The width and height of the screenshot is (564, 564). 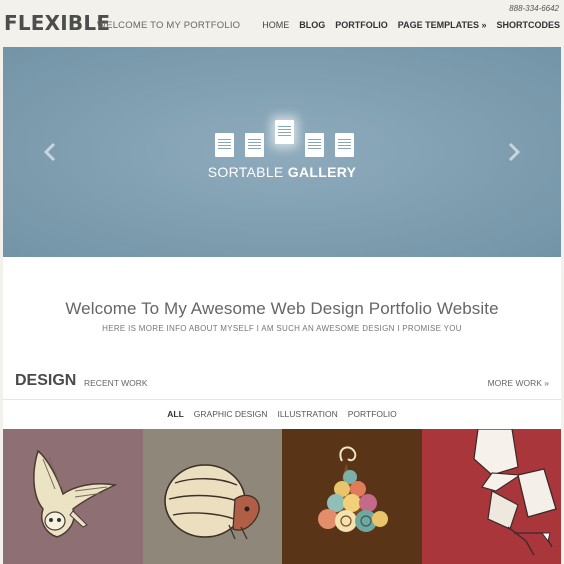 I want to click on section-subtitle: RECENT WORK, so click(x=116, y=383).